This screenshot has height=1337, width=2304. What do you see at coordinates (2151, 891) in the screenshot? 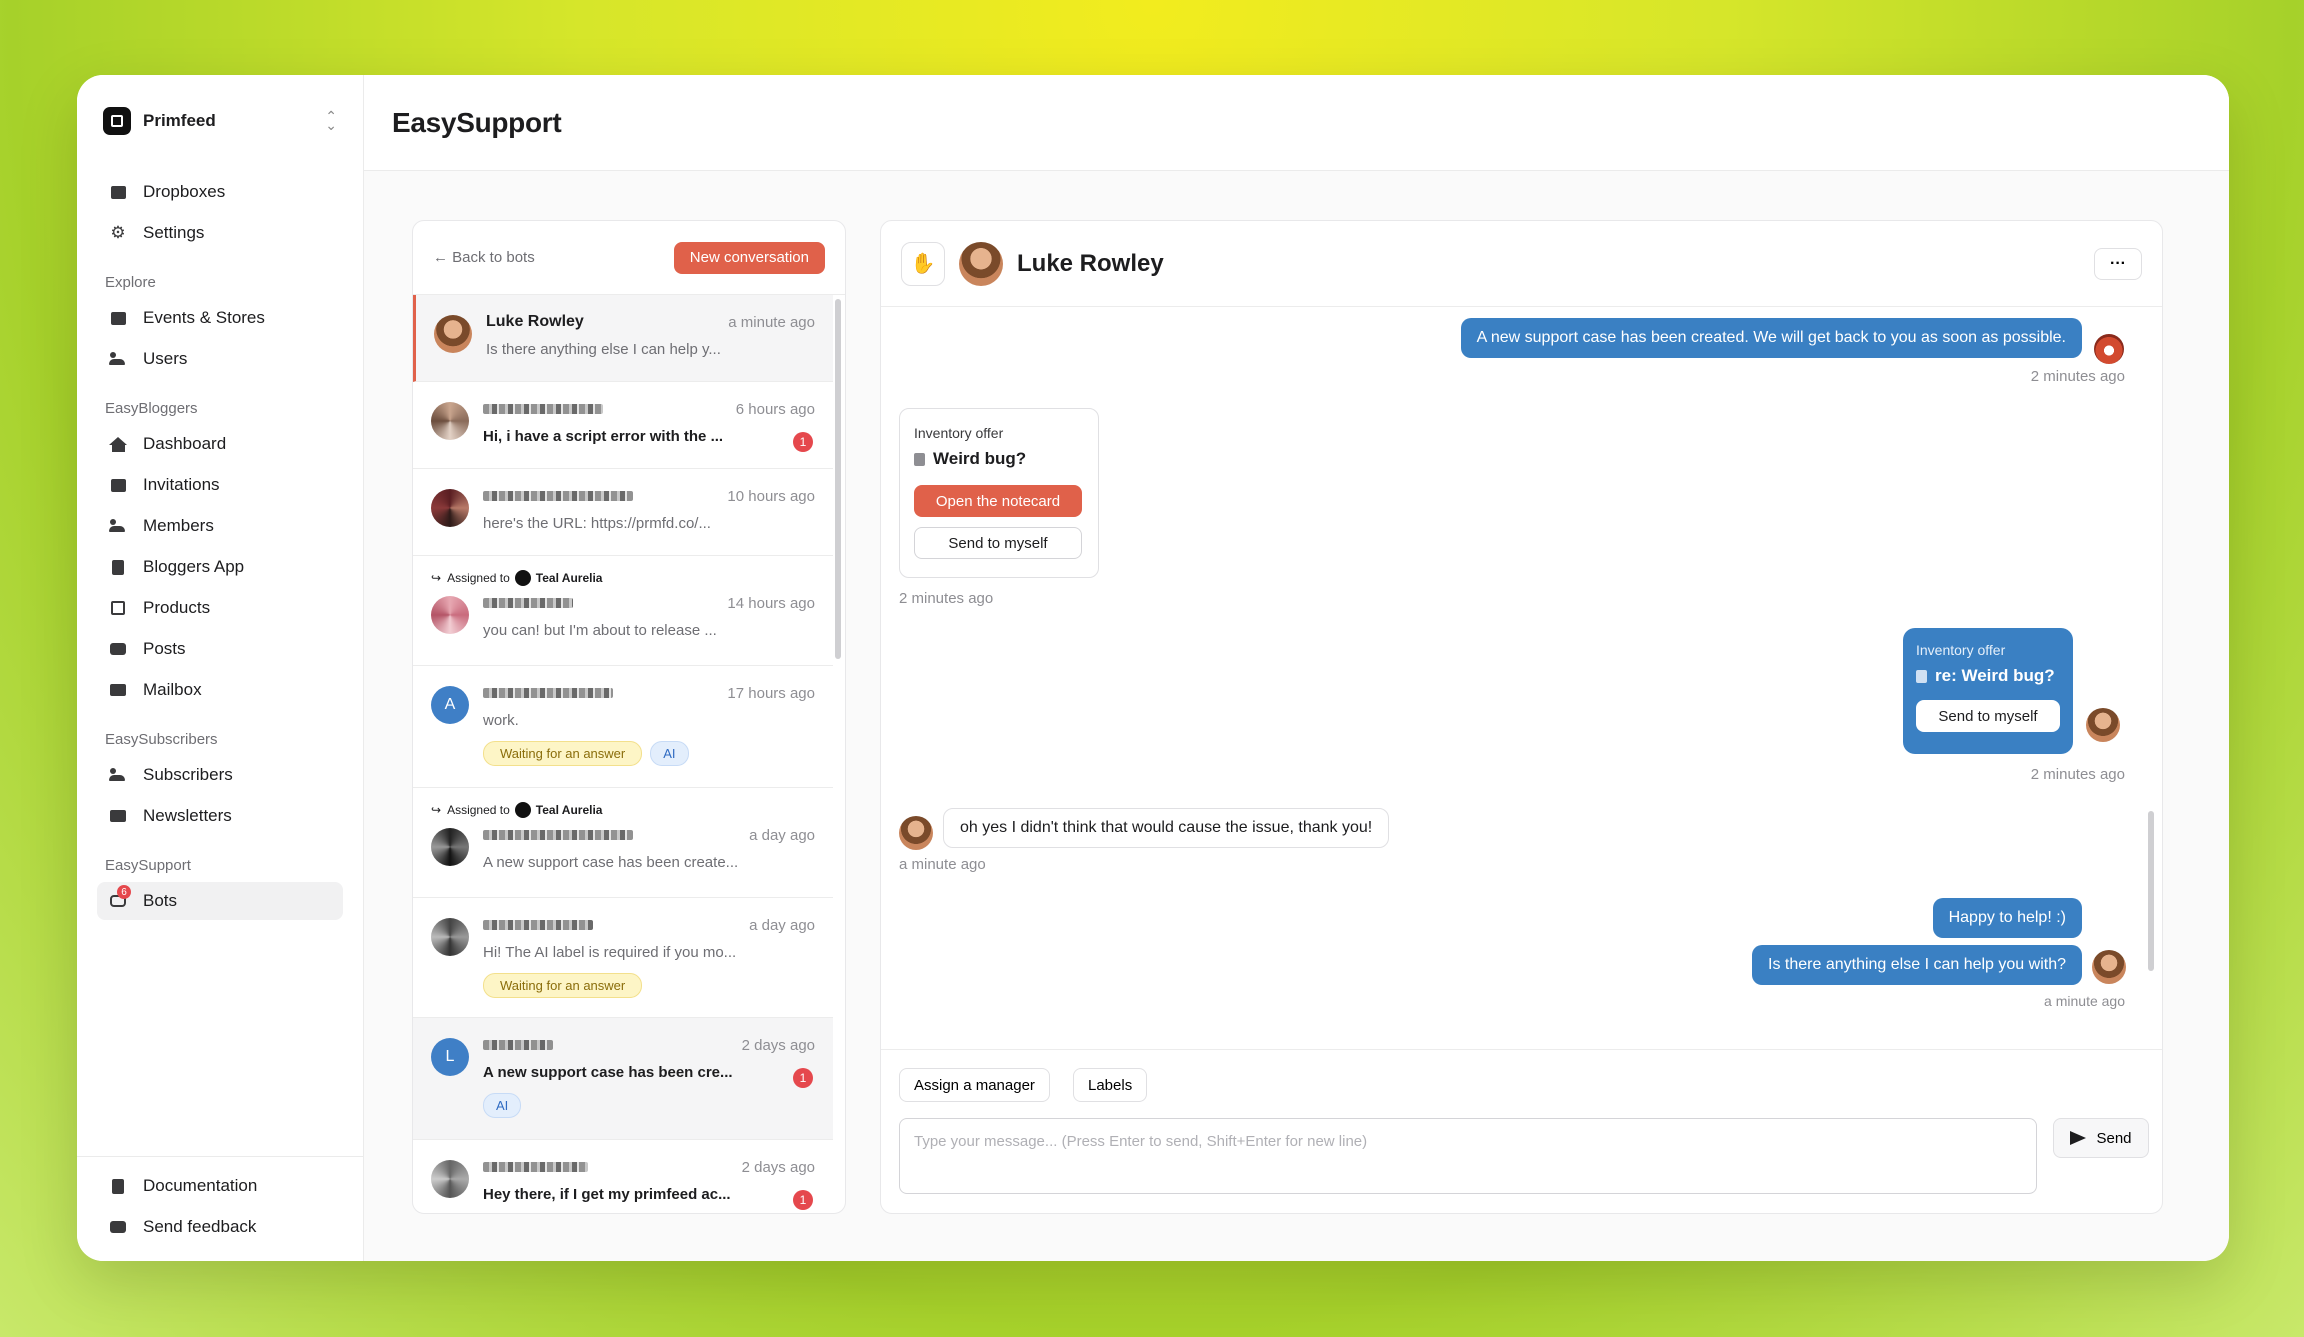
I see `chat-scrollbar` at bounding box center [2151, 891].